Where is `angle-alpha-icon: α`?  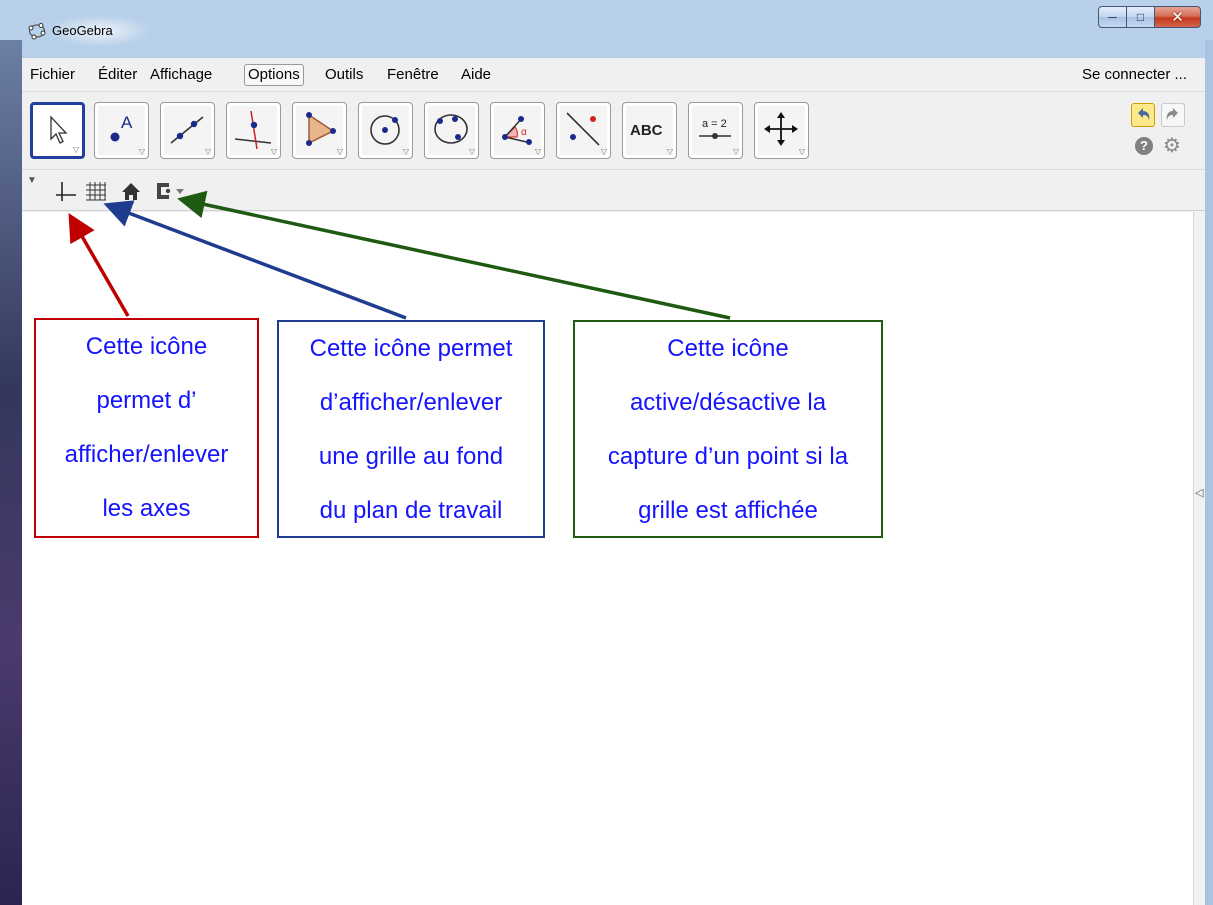
angle-alpha-icon: α is located at coordinates (517, 130).